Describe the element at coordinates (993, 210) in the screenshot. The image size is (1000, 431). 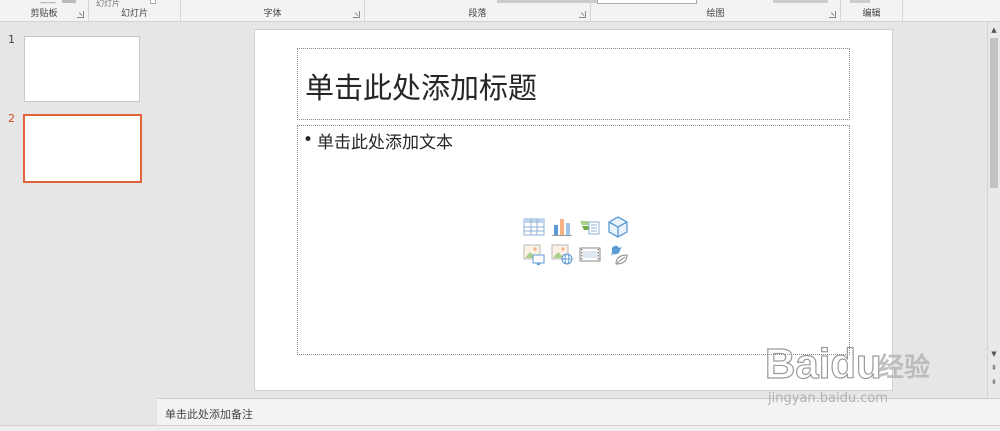
I see `vertical-scrollbar: ▲ ▼ ⇞ ⇟` at that location.